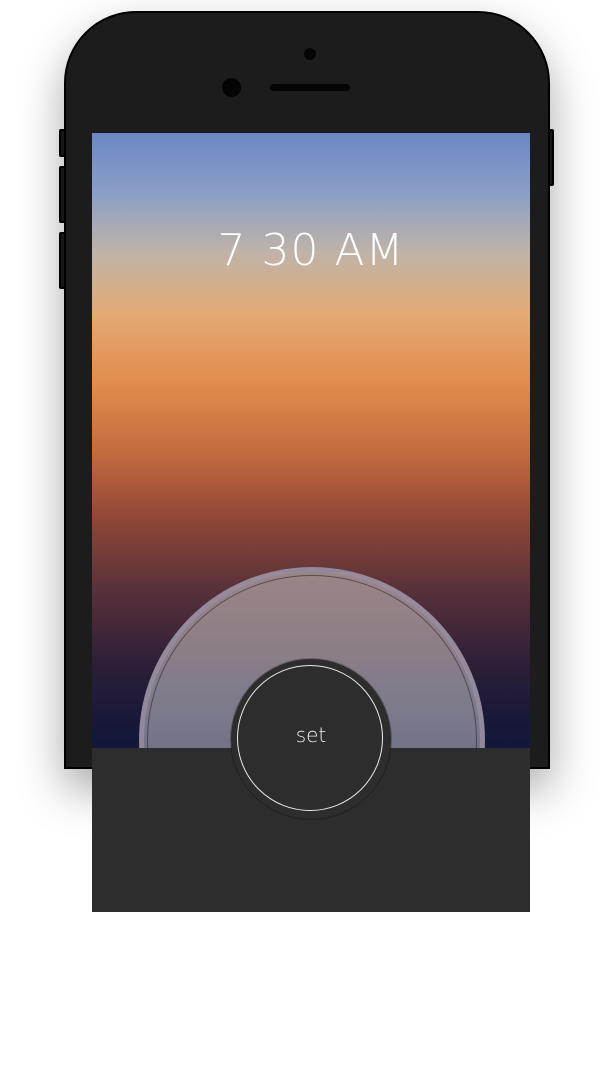  What do you see at coordinates (310, 54) in the screenshot?
I see `proximity-sensor-icon` at bounding box center [310, 54].